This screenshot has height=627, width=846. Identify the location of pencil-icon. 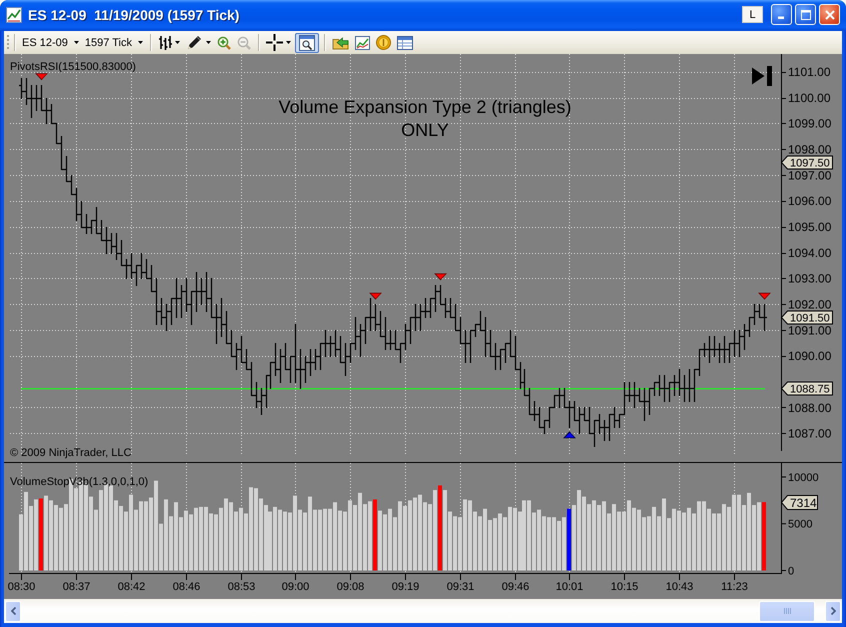
(194, 42).